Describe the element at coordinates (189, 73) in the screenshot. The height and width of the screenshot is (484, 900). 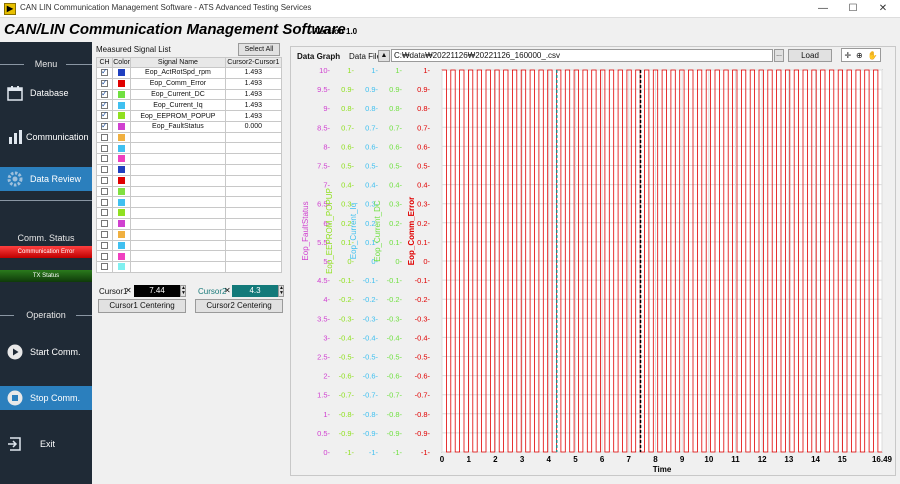
I see `signal-row: Eop_ActRotSpd_rpm1.493` at that location.